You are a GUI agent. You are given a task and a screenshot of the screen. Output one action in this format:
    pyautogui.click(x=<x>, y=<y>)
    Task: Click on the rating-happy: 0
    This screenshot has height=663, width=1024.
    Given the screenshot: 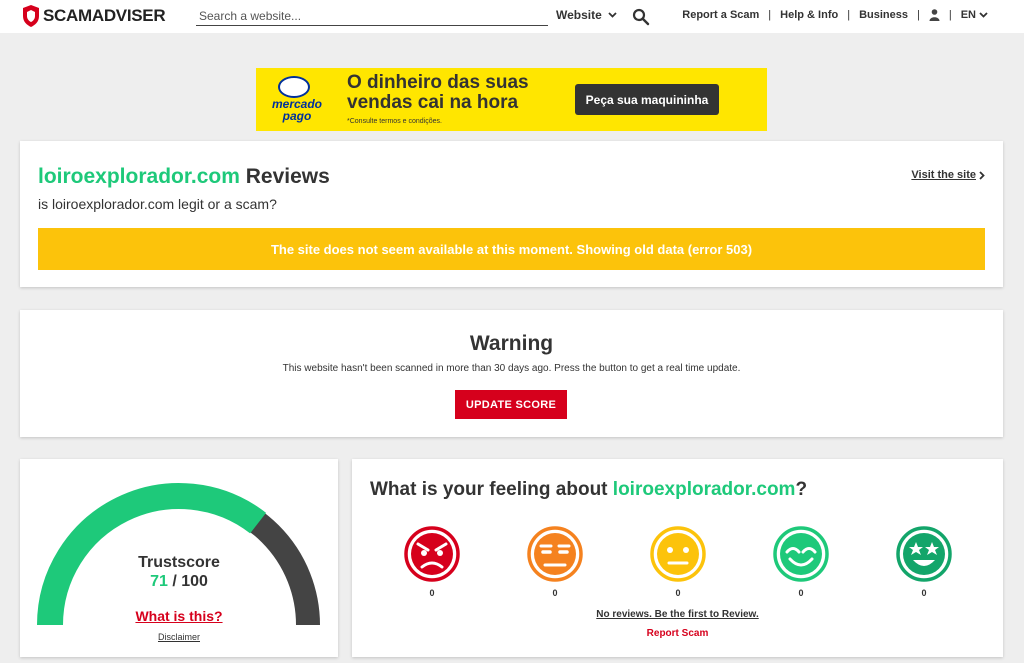 What is the action you would take?
    pyautogui.click(x=801, y=561)
    